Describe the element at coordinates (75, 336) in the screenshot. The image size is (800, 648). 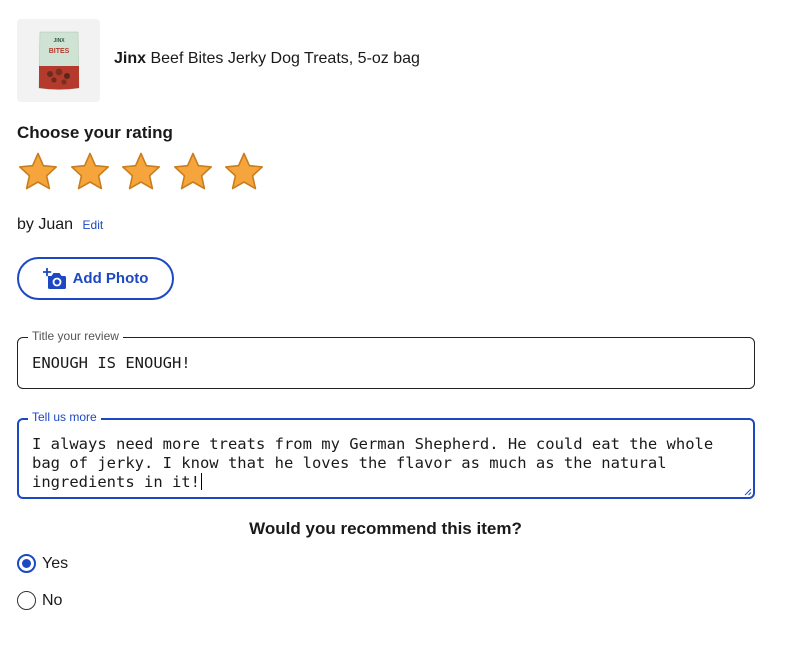
I see `review-title-label: Title your review` at that location.